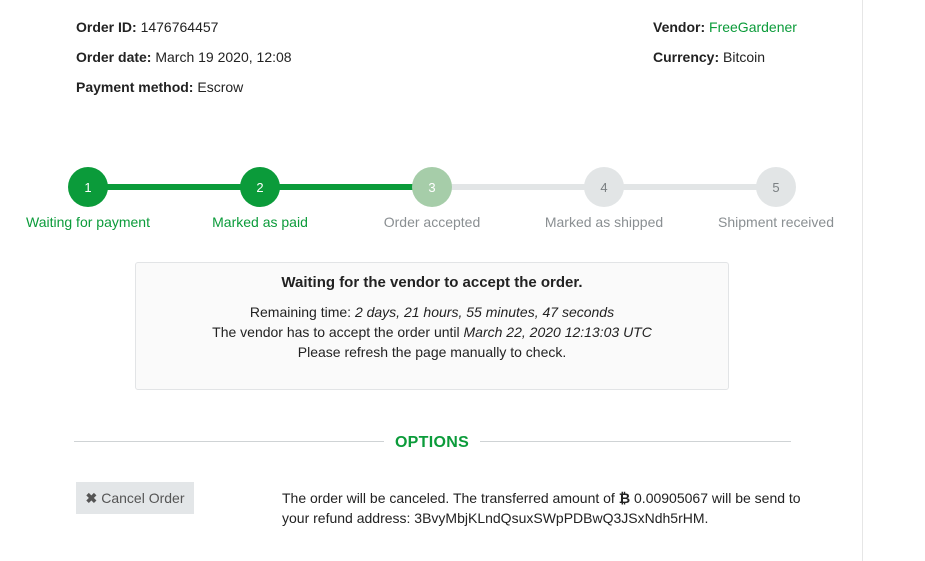 This screenshot has height=561, width=925. What do you see at coordinates (229, 441) in the screenshot?
I see `options-divider-left` at bounding box center [229, 441].